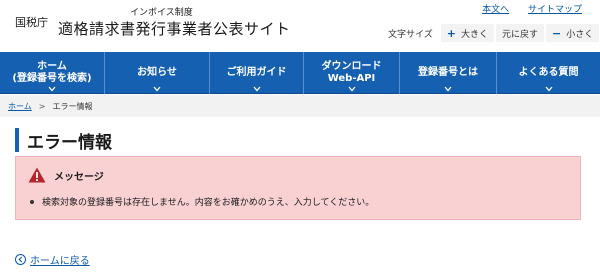  What do you see at coordinates (72, 106) in the screenshot?
I see `breadcrumb-current: エラー情報` at bounding box center [72, 106].